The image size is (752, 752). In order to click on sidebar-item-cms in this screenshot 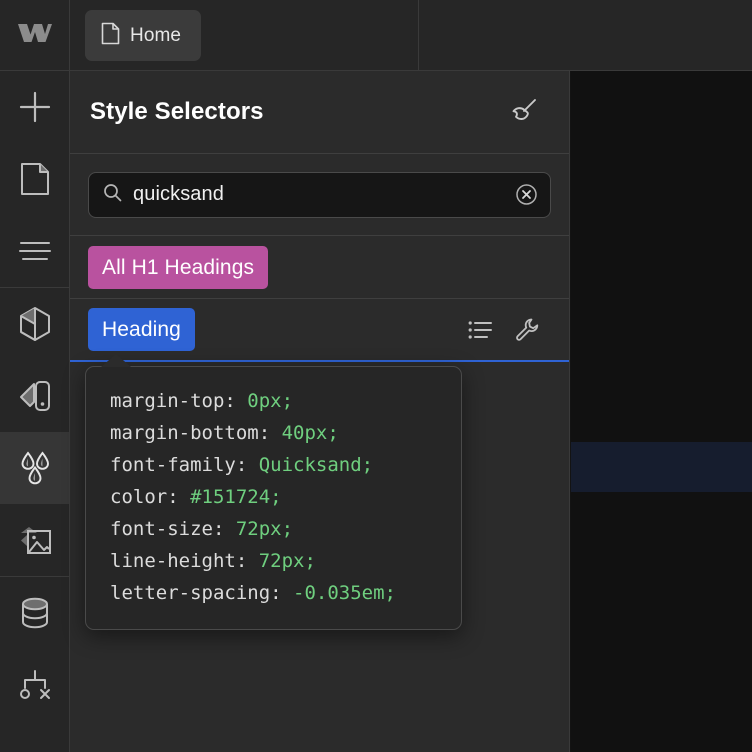, I will do `click(34, 613)`.